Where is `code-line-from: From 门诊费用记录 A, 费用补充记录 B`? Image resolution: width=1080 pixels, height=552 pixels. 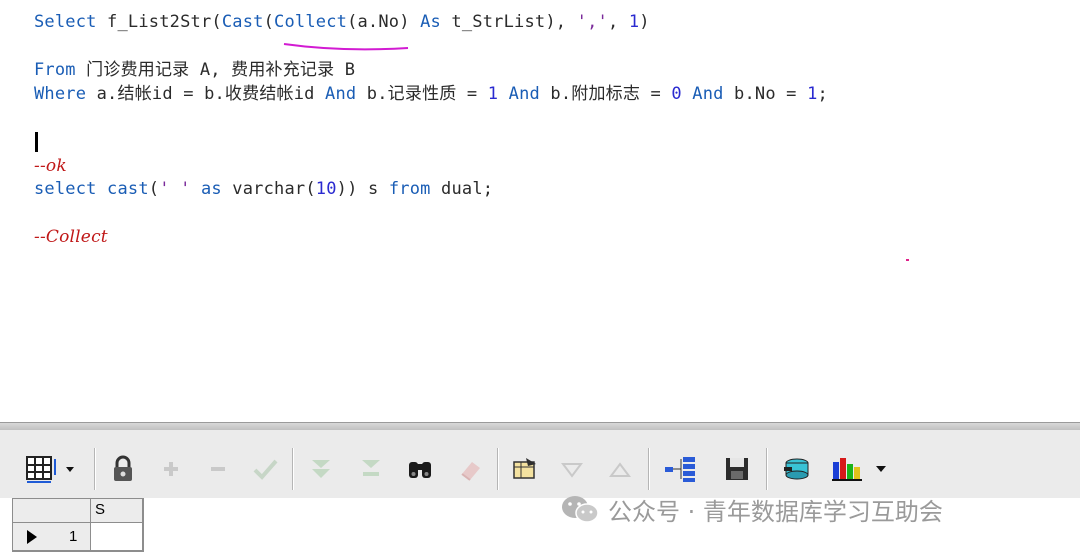 code-line-from: From 门诊费用记录 A, 费用补充记录 B is located at coordinates (195, 70).